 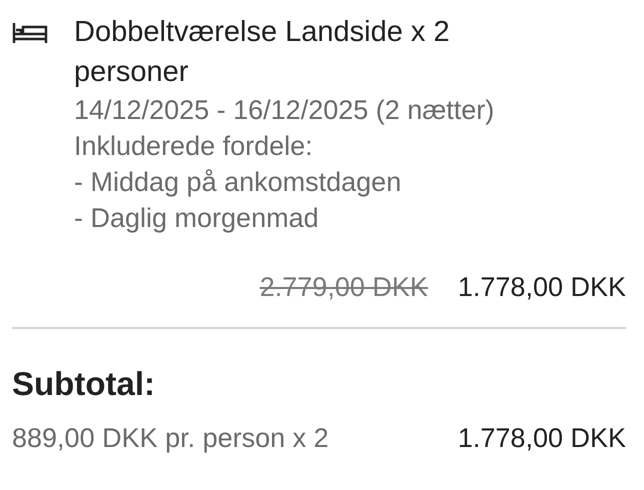 What do you see at coordinates (285, 110) in the screenshot?
I see `stay-dates: 14/12/2025 - 16/12/2025 (2 nætter)` at bounding box center [285, 110].